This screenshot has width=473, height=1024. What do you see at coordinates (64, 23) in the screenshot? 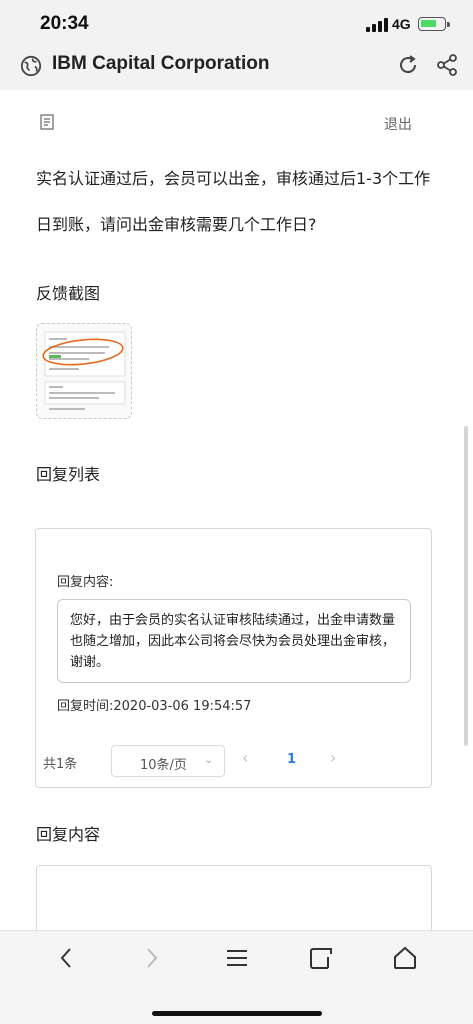
I see `status-time: 20:34` at bounding box center [64, 23].